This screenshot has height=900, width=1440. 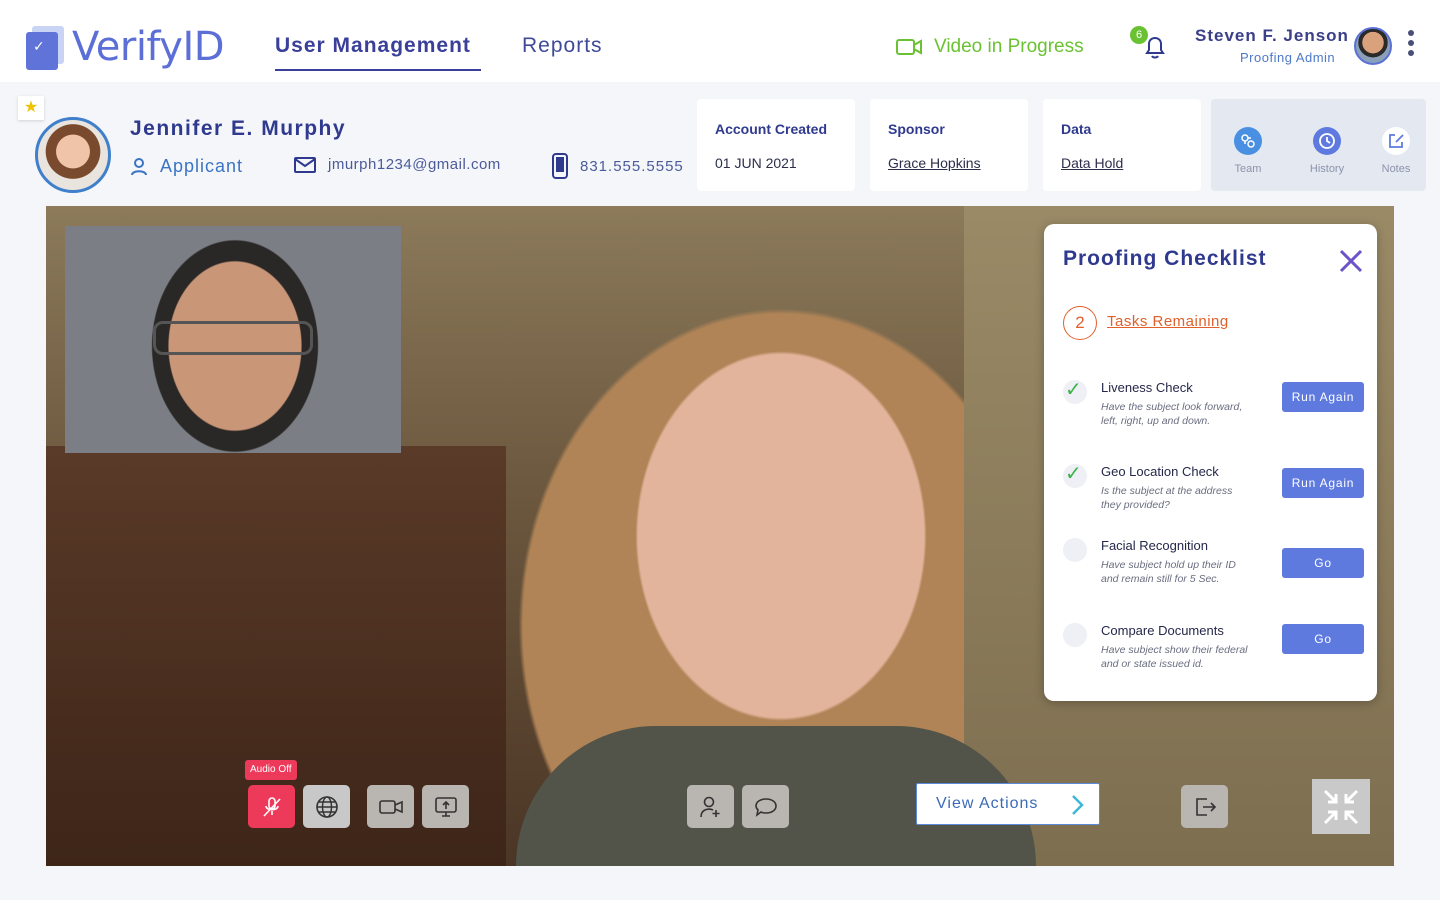 I want to click on view-actions-label: View Actions, so click(x=987, y=803).